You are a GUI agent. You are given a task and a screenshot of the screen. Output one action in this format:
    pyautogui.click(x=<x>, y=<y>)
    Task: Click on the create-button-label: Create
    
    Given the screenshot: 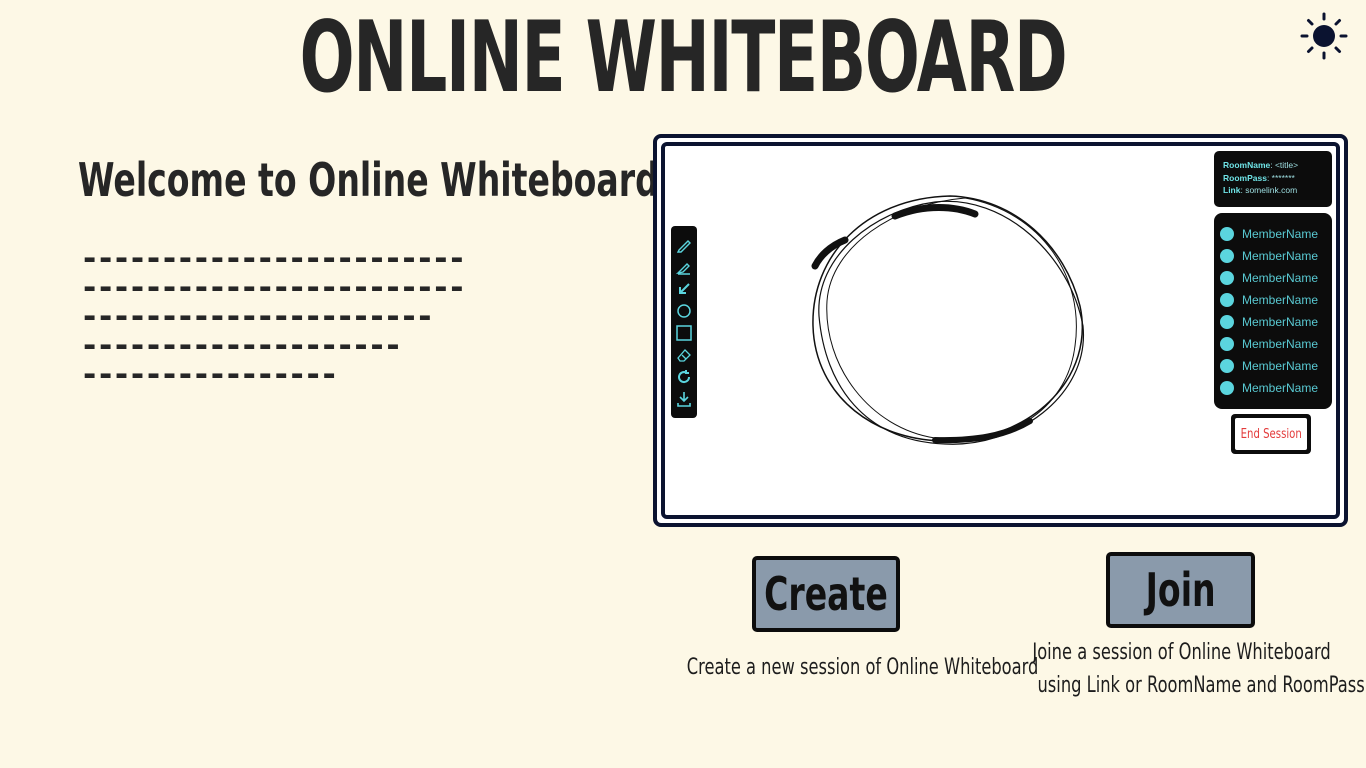 What is the action you would take?
    pyautogui.click(x=826, y=594)
    